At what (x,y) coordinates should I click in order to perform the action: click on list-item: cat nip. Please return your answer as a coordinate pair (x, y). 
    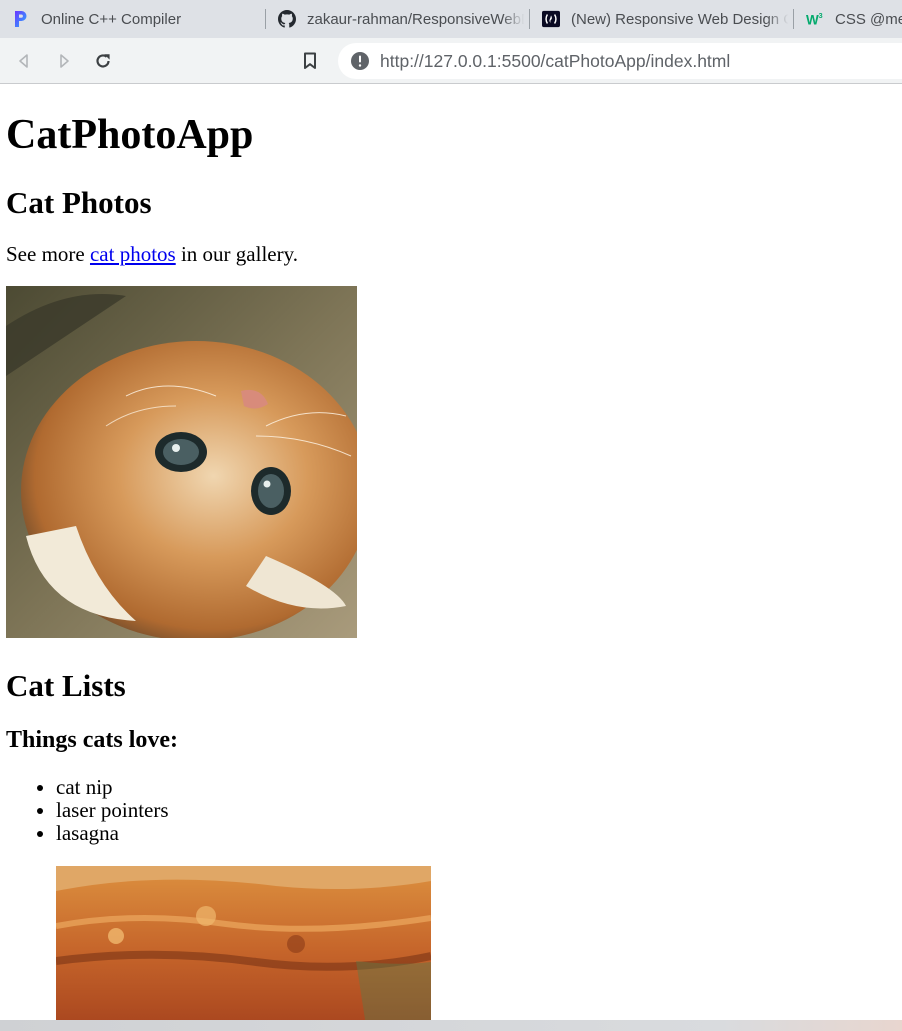
    Looking at the image, I should click on (112, 787).